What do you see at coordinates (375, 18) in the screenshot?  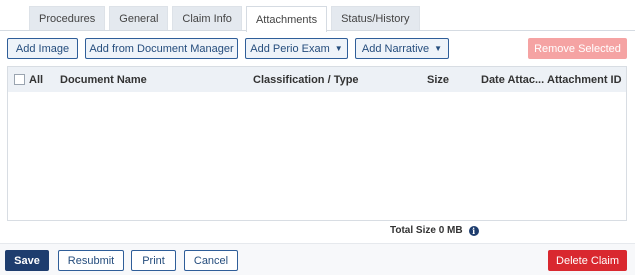 I see `tab-status-history: Status/History` at bounding box center [375, 18].